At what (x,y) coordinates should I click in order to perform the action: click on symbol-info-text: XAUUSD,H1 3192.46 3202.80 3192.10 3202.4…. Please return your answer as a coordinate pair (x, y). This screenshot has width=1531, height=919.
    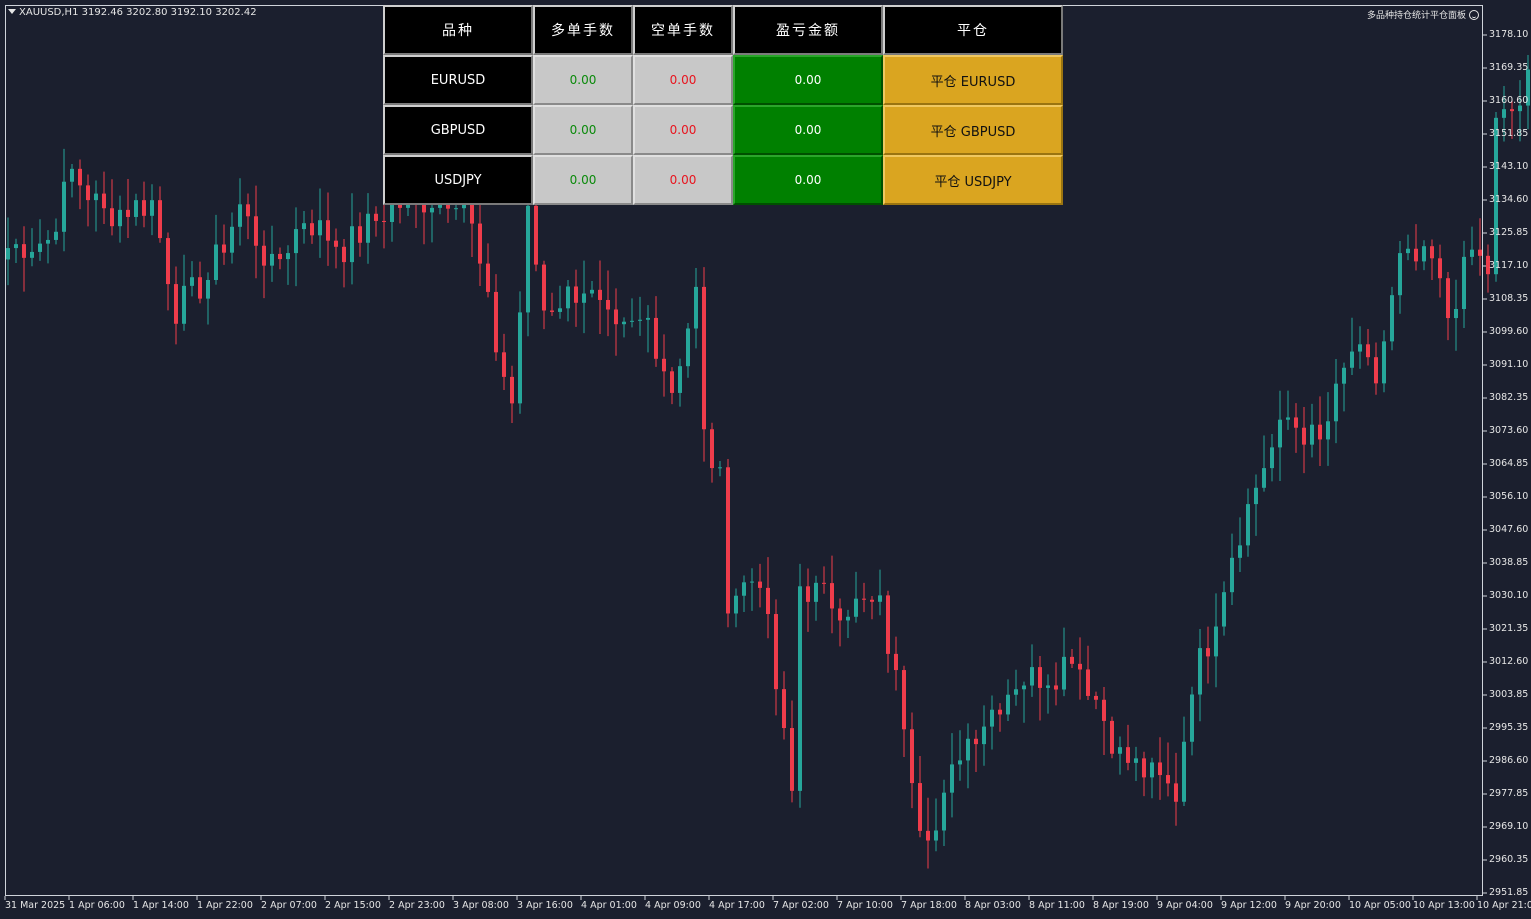
    Looking at the image, I should click on (138, 12).